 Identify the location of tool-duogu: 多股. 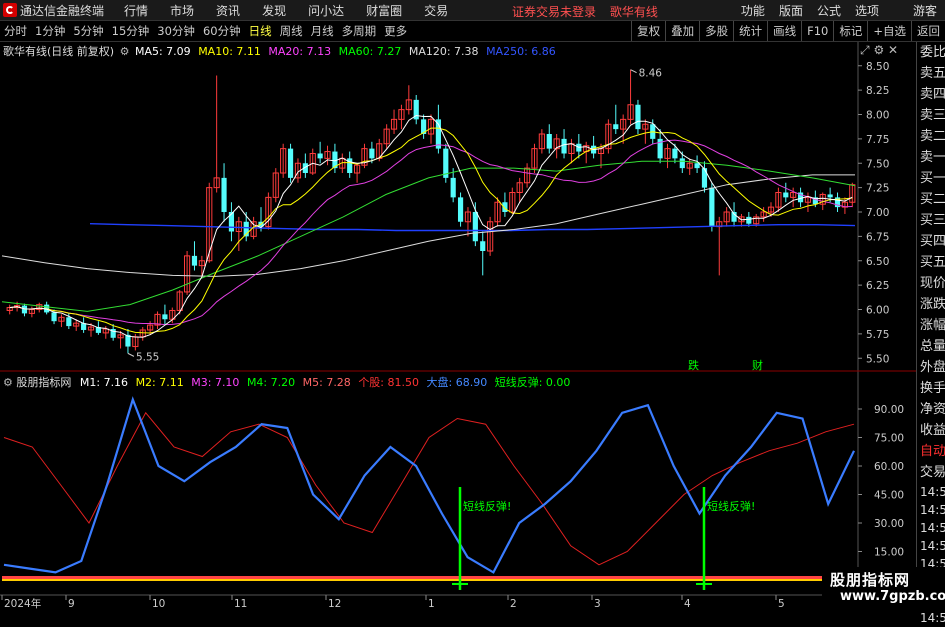
(716, 31).